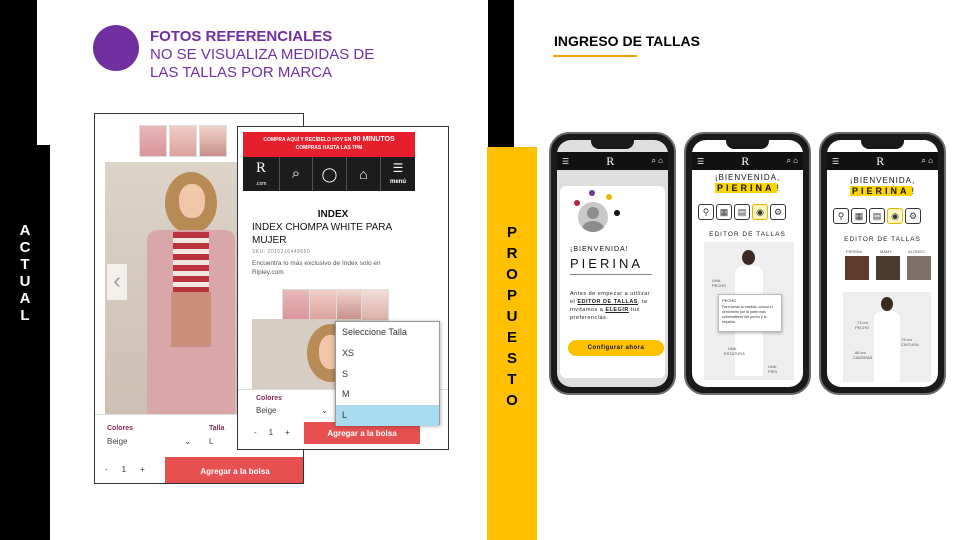  I want to click on app-logo: R, so click(880, 160).